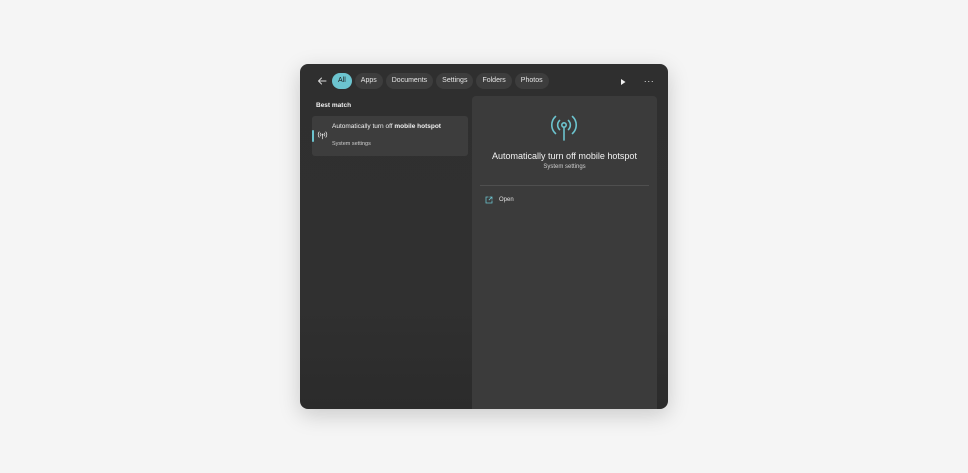 The height and width of the screenshot is (473, 968). I want to click on play-icon, so click(623, 82).